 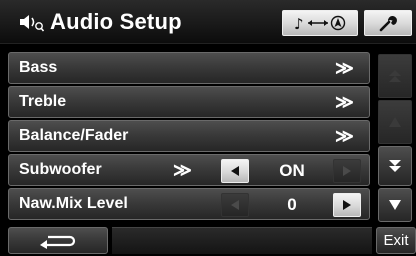 I want to click on double-arrow-up-icon, so click(x=395, y=76).